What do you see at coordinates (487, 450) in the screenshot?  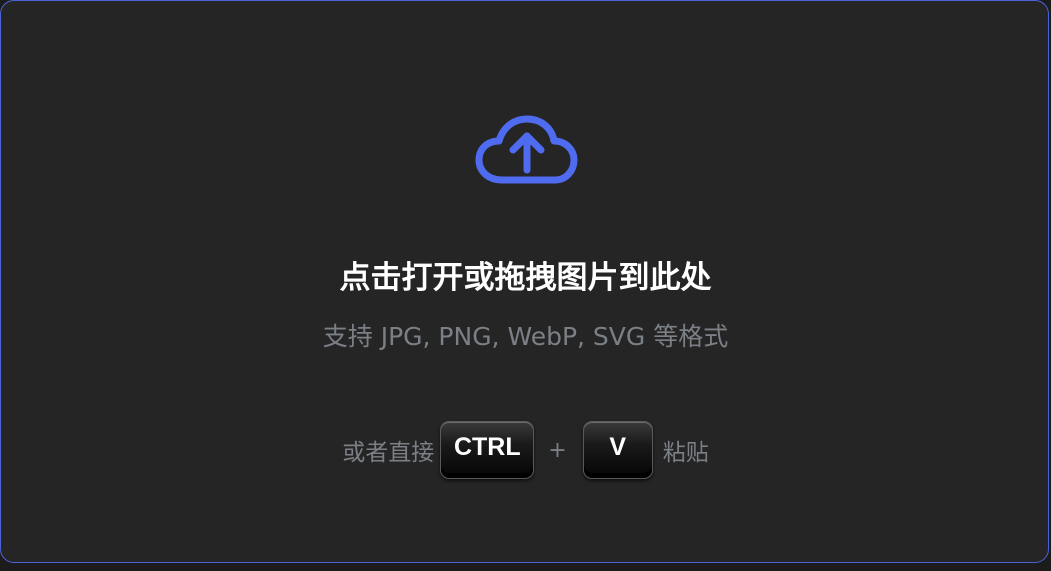 I see `ctrl-key: CTRL` at bounding box center [487, 450].